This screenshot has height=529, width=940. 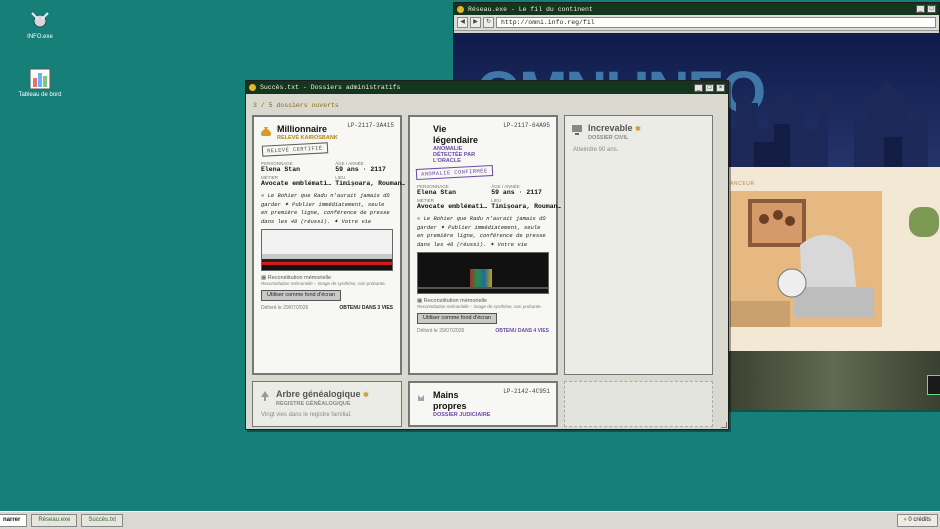 I want to click on desktop-icon-dashboard: Tableau de bord, so click(x=40, y=83).